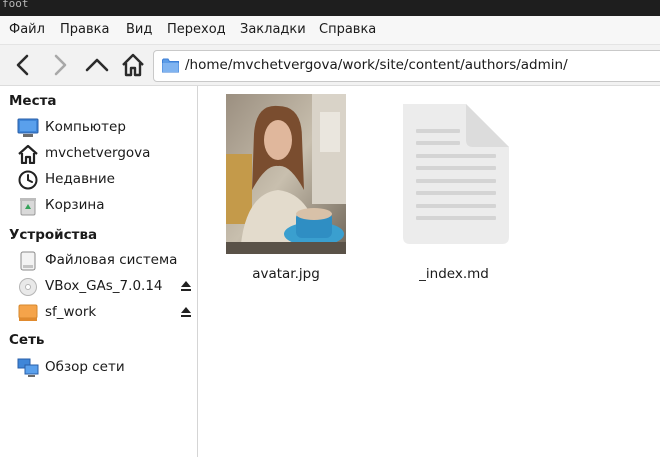 This screenshot has width=660, height=457. I want to click on drive-icon, so click(28, 261).